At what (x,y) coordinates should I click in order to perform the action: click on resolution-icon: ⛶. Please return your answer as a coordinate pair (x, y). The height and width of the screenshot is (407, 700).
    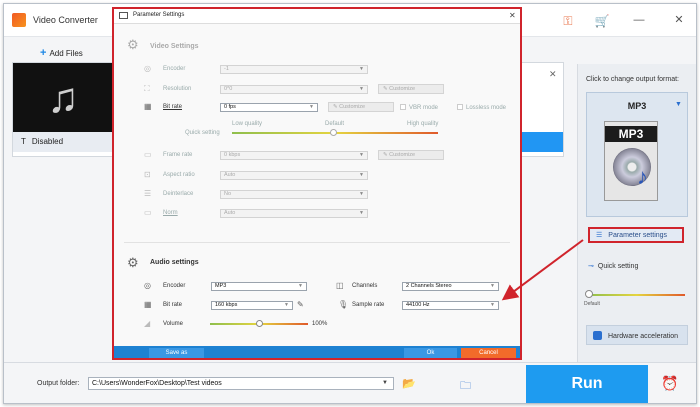
    Looking at the image, I should click on (147, 88).